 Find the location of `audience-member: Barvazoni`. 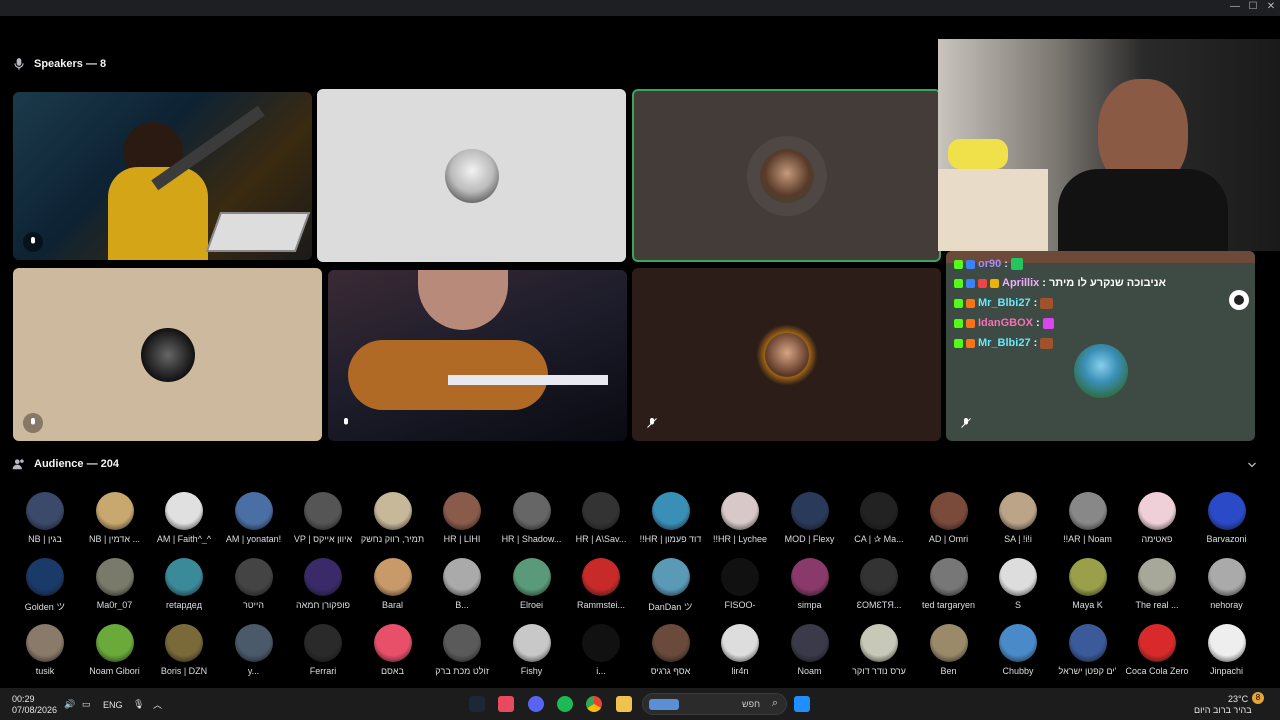

audience-member: Barvazoni is located at coordinates (1227, 518).